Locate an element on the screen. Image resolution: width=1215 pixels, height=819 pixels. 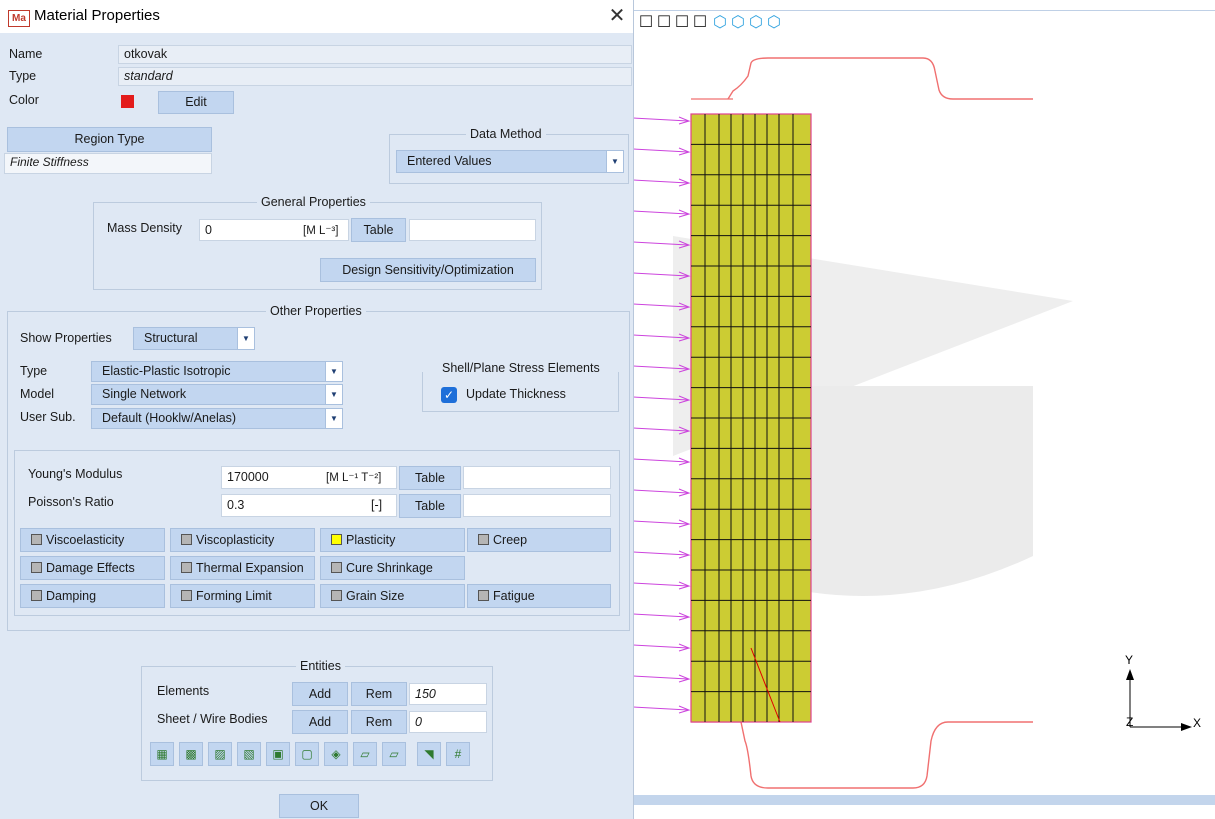
option-plasticity: Plasticity is located at coordinates (392, 540).